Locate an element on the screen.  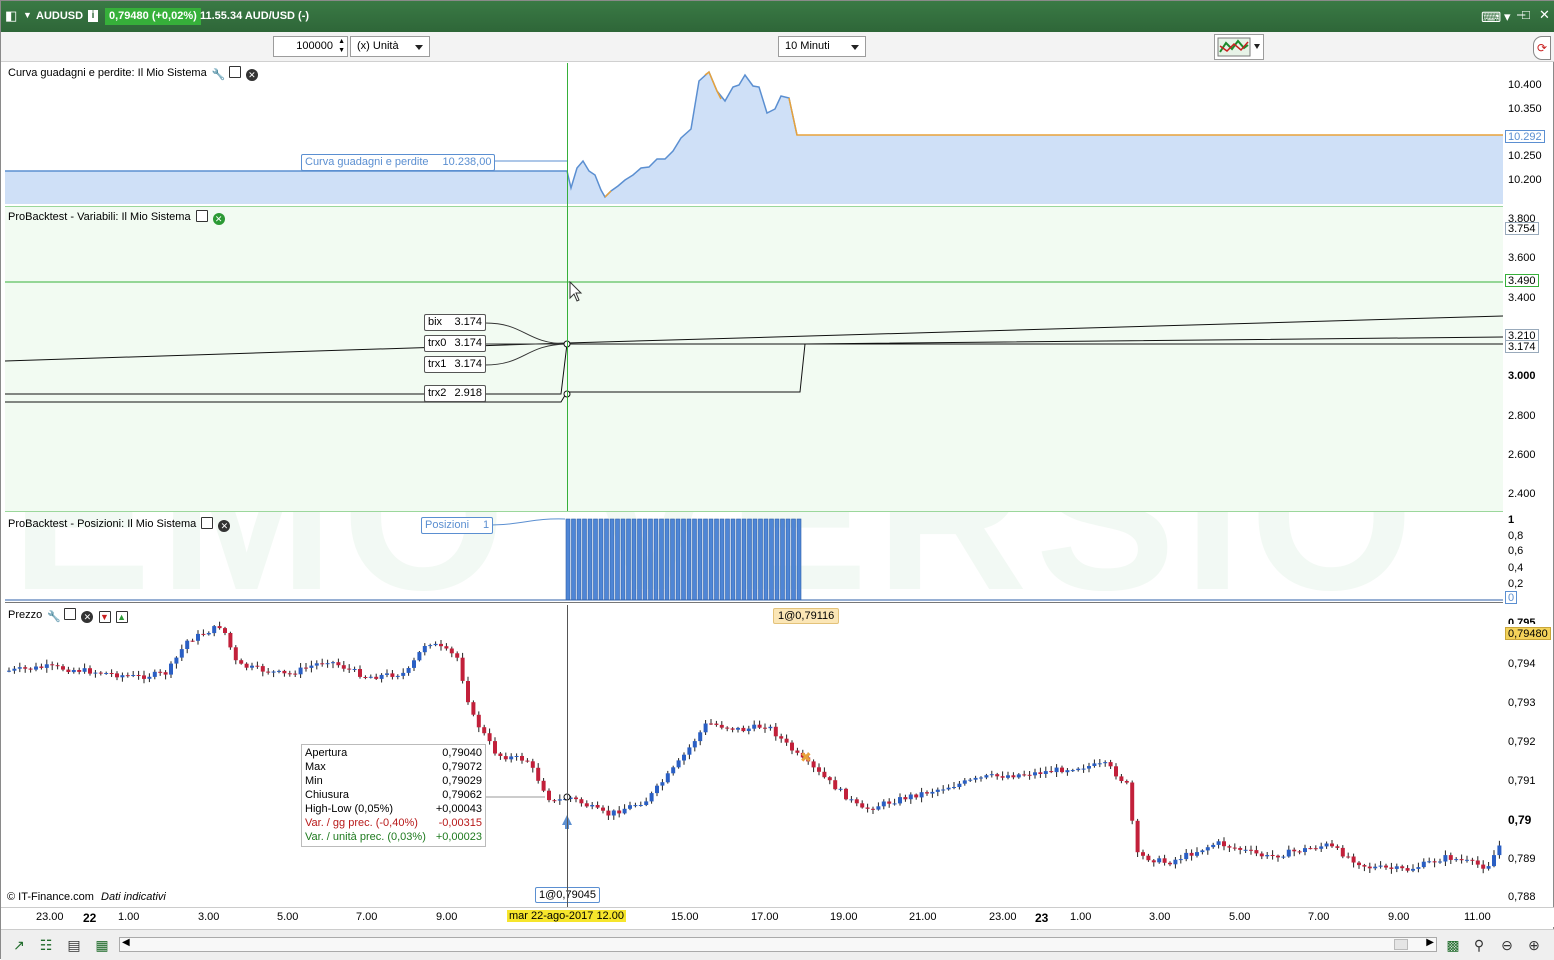
chart-toolbar: 100000 ▲ ▼ (x) Unità 10 Minuti ⟳ is located at coordinates (777, 47).